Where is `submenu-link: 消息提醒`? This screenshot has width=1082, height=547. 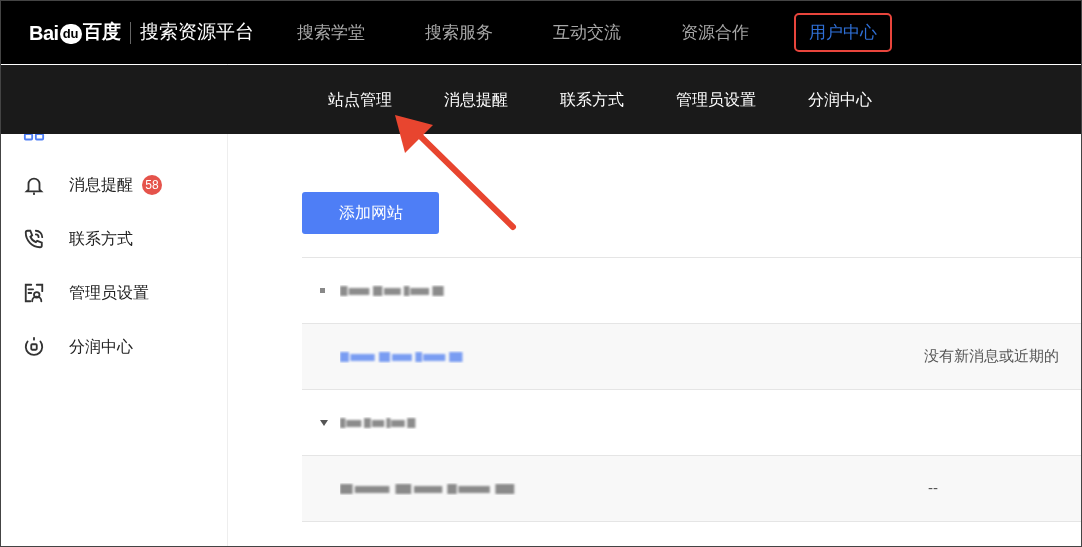 submenu-link: 消息提醒 is located at coordinates (476, 99).